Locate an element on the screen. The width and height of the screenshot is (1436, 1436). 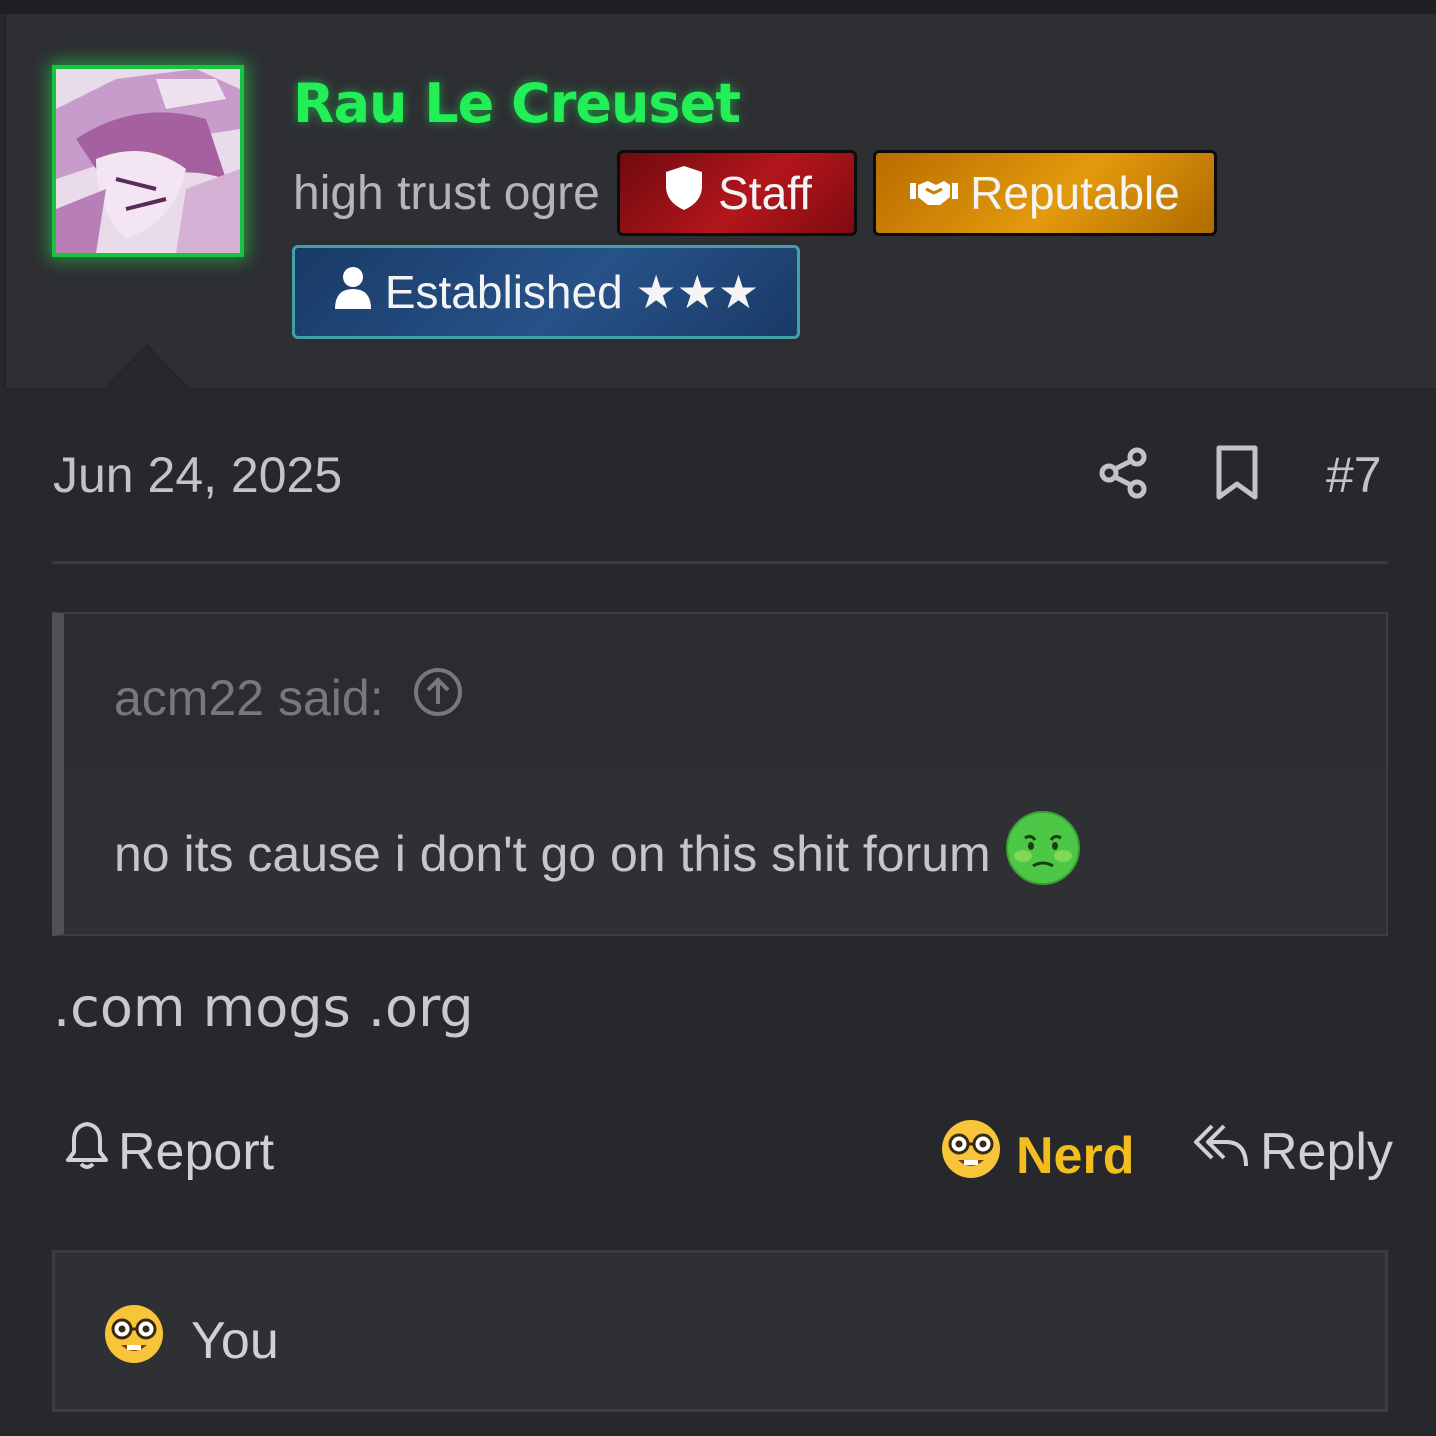
arrow-up-circle-icon is located at coordinates (438, 698).